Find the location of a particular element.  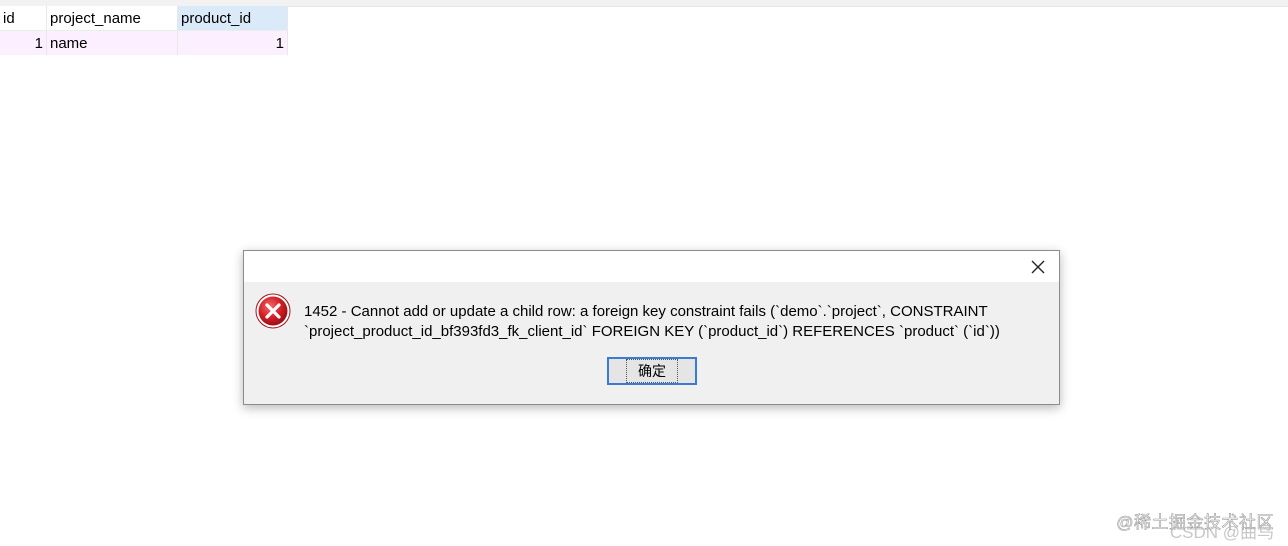

grid-header-row: id project_name product_id is located at coordinates (144, 18).